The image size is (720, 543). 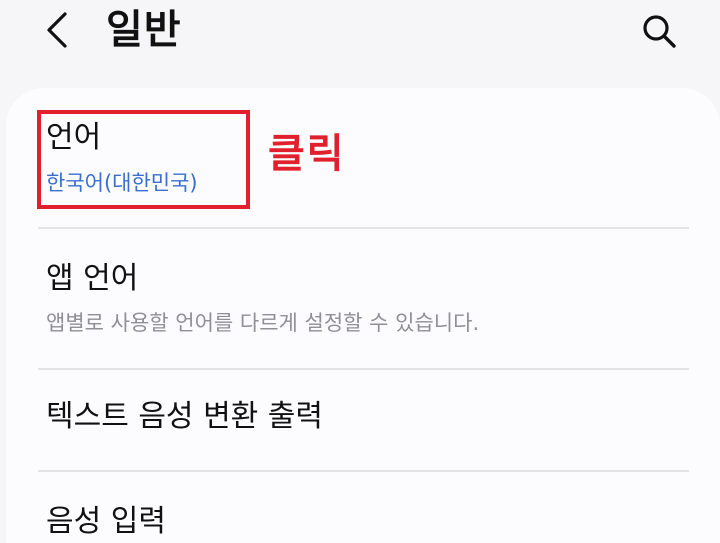 What do you see at coordinates (122, 183) in the screenshot?
I see `item-subtitle: 한국어(대한민국)` at bounding box center [122, 183].